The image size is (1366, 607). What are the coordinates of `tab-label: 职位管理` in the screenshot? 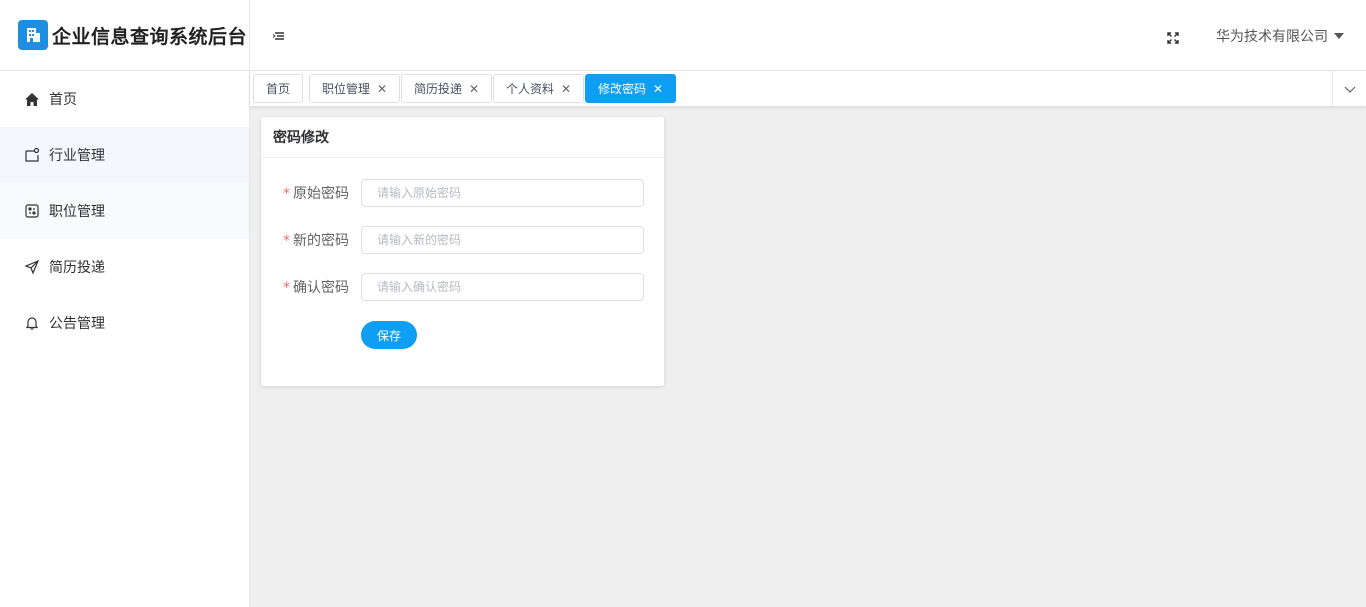 It's located at (346, 89).